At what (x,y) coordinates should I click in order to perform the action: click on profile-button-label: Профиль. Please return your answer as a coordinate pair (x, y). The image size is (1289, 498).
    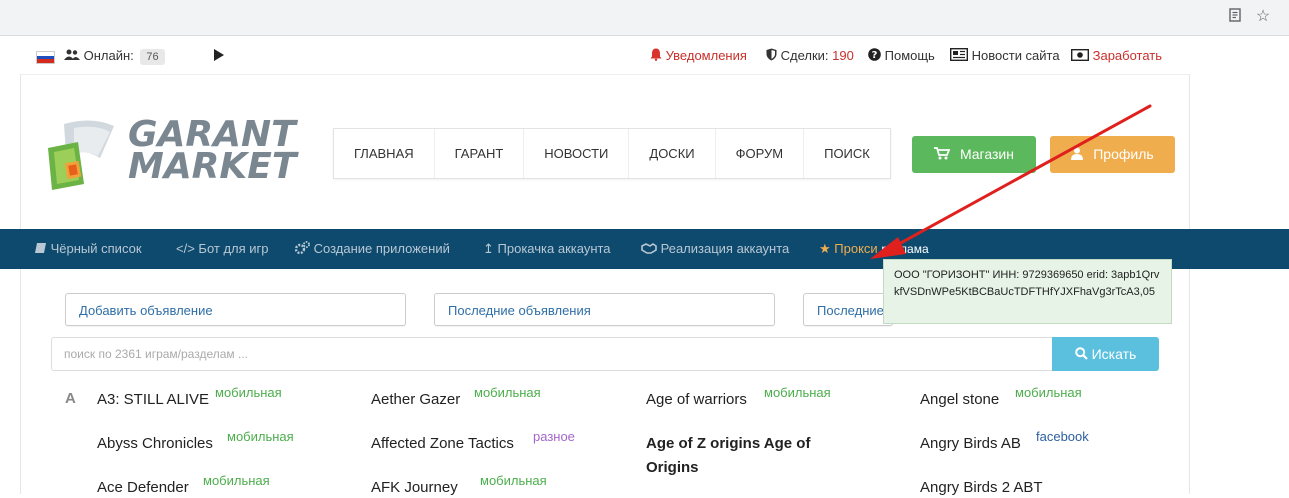
    Looking at the image, I should click on (1123, 154).